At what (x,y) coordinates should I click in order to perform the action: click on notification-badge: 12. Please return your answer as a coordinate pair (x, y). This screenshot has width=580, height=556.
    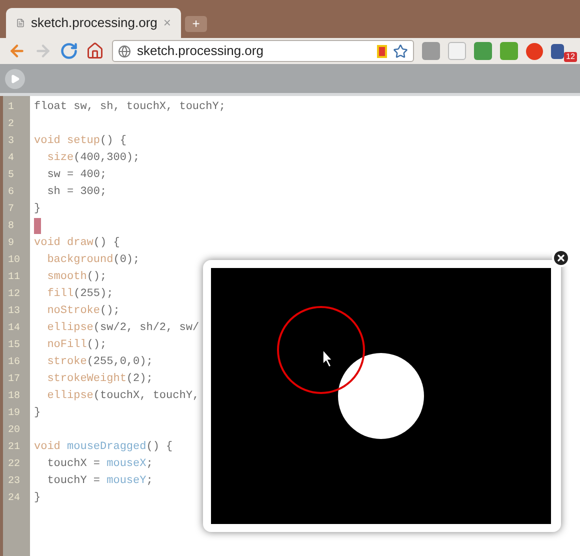
    Looking at the image, I should click on (570, 57).